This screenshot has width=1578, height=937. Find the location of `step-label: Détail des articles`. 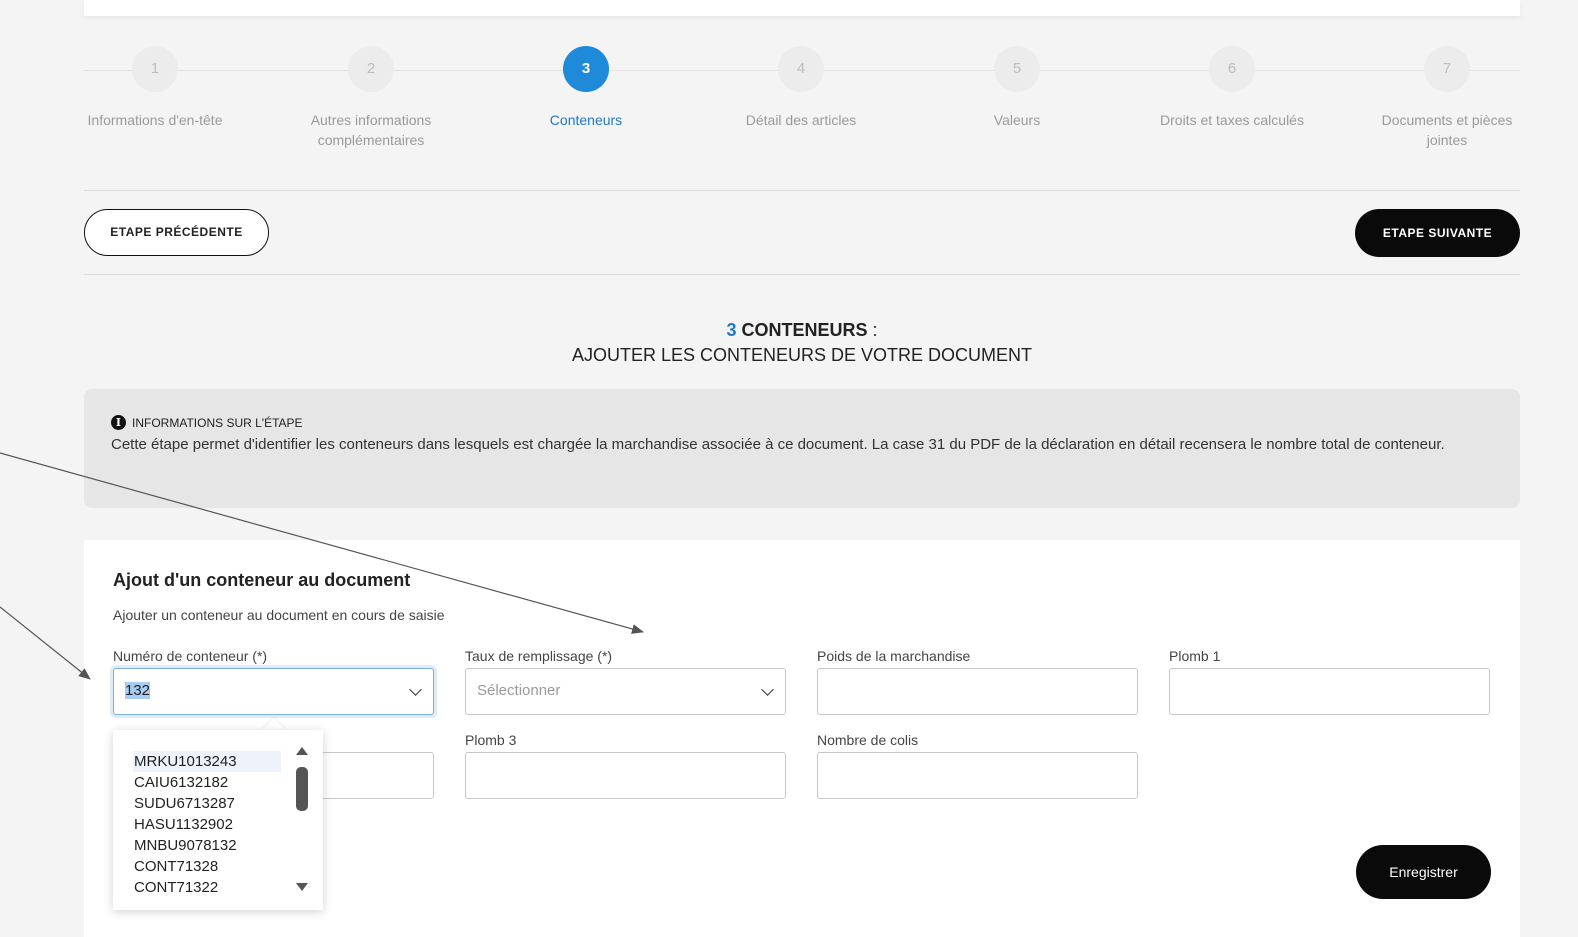

step-label: Détail des articles is located at coordinates (801, 120).